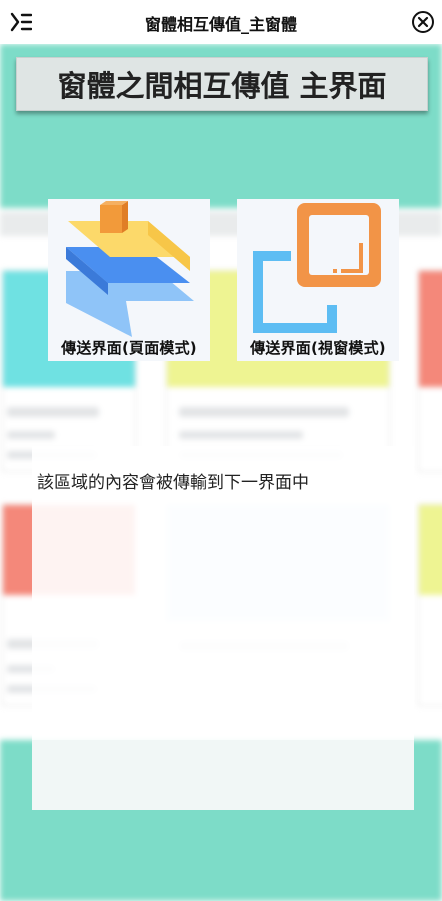  Describe the element at coordinates (222, 84) in the screenshot. I see `page-title: 窗體之間相互傳值 主界面` at that location.